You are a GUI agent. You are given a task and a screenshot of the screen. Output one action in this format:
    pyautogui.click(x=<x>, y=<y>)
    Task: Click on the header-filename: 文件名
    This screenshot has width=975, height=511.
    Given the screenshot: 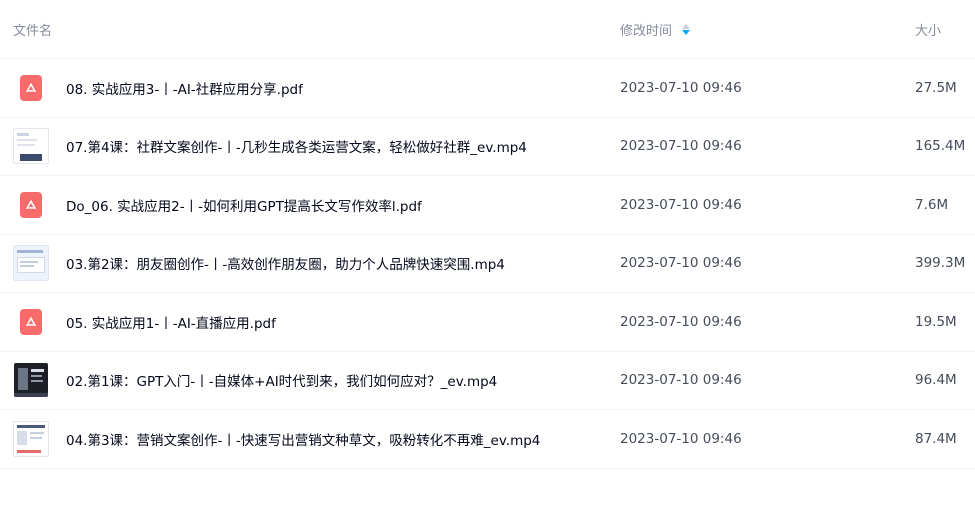 What is the action you would take?
    pyautogui.click(x=302, y=29)
    